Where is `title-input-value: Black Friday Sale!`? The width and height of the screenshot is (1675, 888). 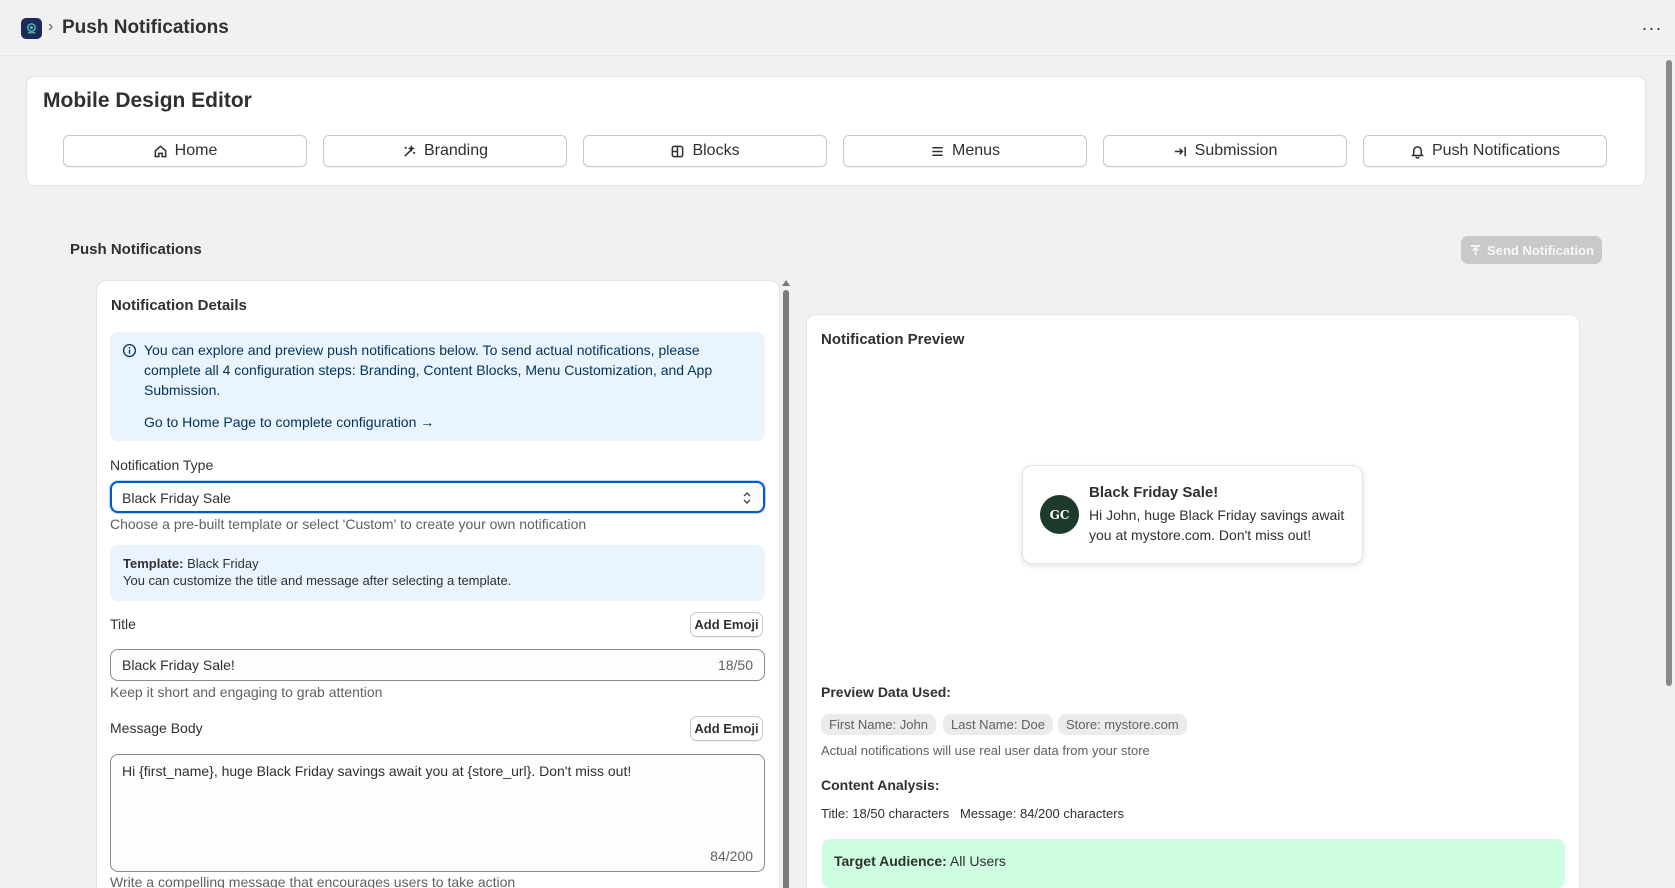
title-input-value: Black Friday Sale! is located at coordinates (178, 665).